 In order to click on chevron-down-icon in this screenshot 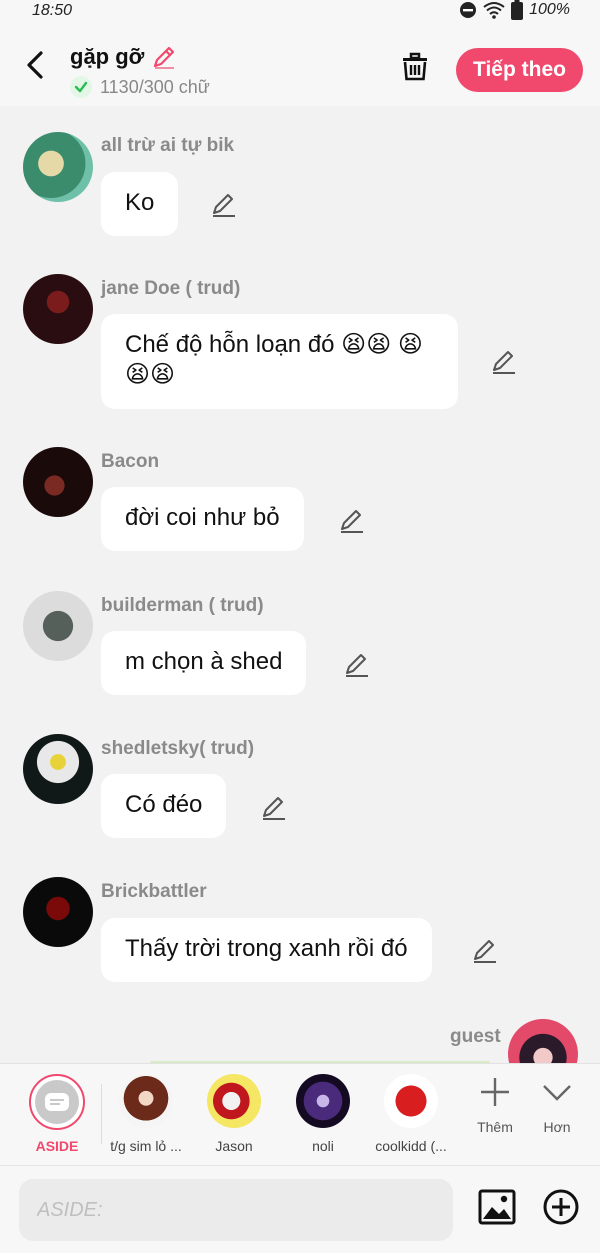, I will do `click(557, 1093)`.